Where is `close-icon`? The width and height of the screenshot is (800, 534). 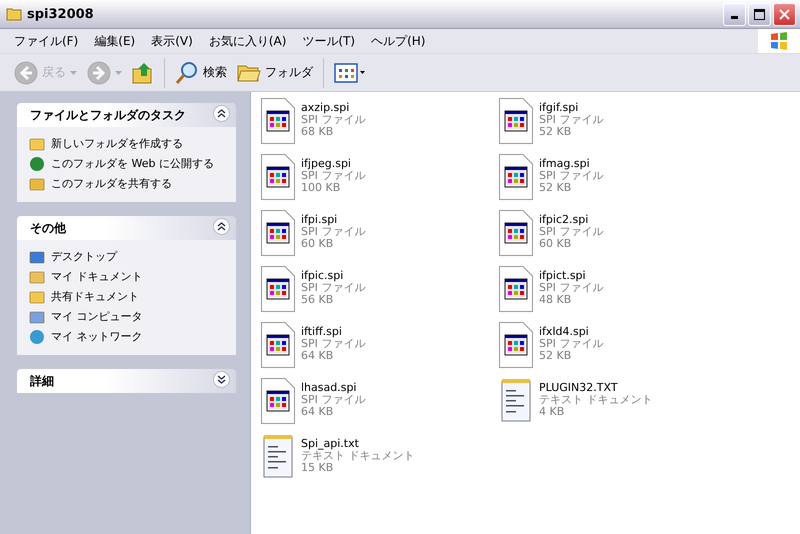 close-icon is located at coordinates (784, 14).